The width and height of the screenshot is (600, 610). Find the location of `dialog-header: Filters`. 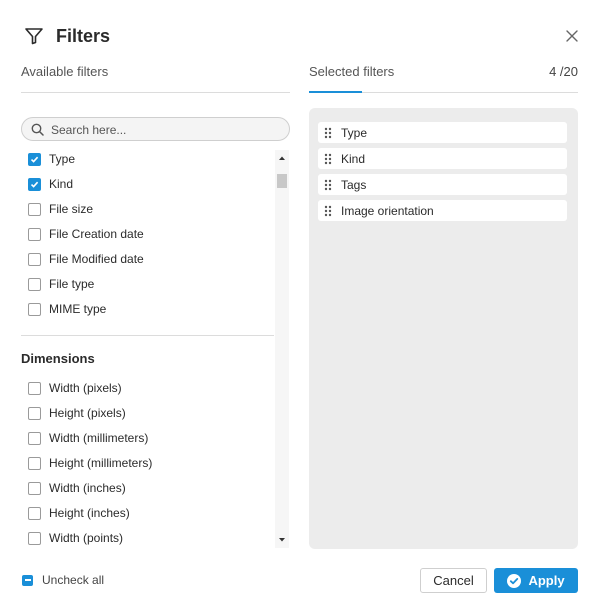

dialog-header: Filters is located at coordinates (300, 30).